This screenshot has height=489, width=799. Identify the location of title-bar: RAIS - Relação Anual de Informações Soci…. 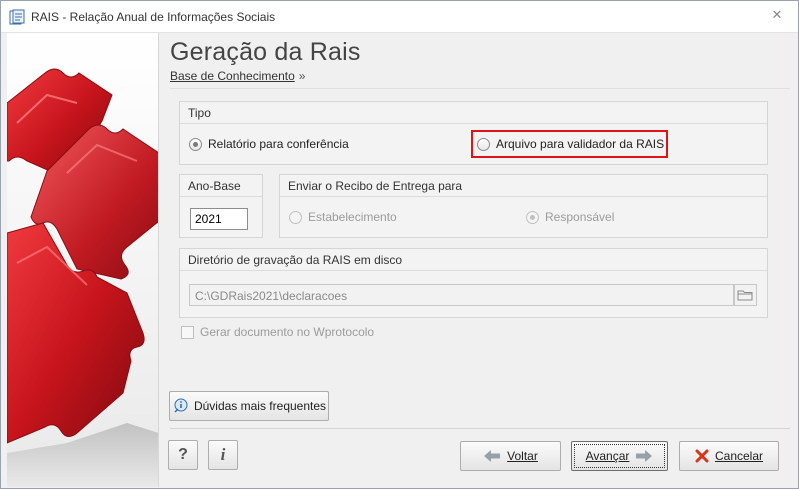
(399, 17).